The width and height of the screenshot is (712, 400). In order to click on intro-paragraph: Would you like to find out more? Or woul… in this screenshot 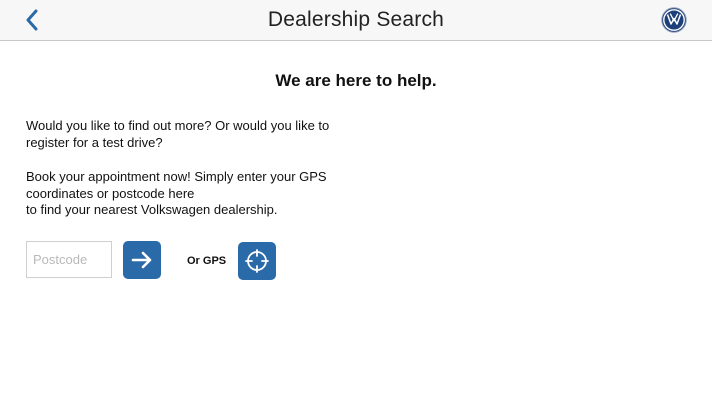, I will do `click(206, 134)`.